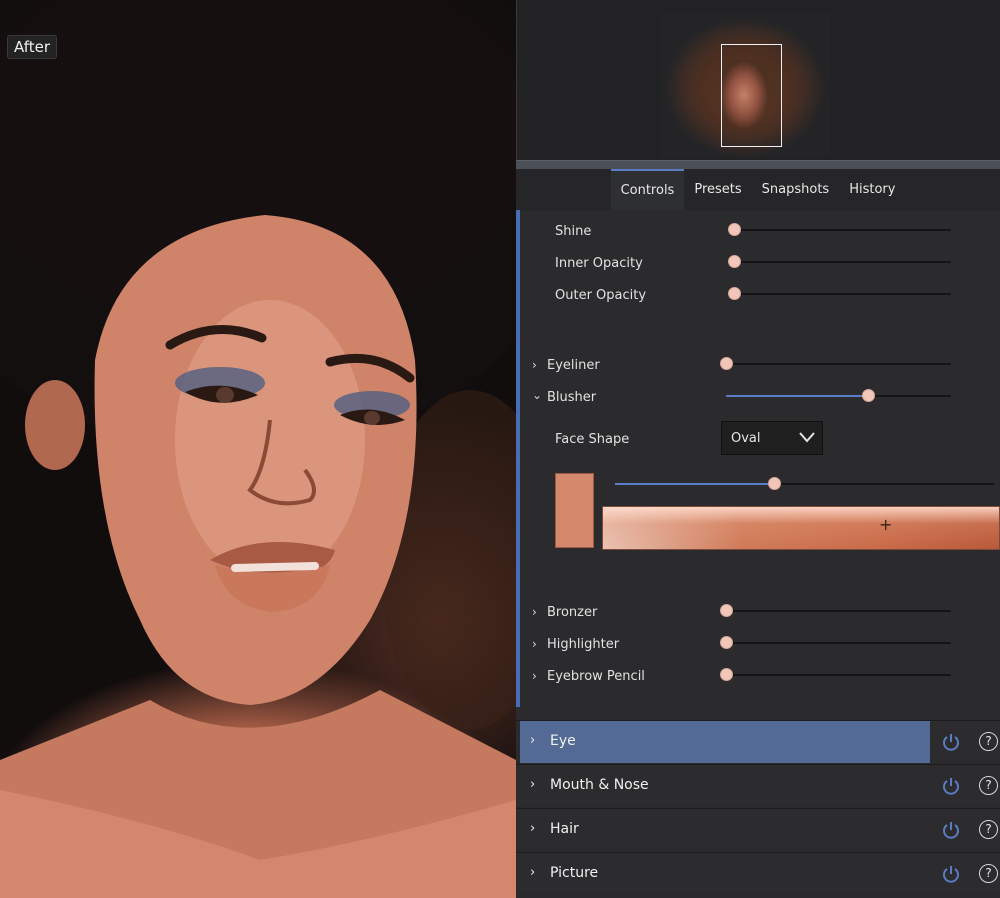 This screenshot has width=1000, height=898. What do you see at coordinates (838, 396) in the screenshot?
I see `blusher-slider` at bounding box center [838, 396].